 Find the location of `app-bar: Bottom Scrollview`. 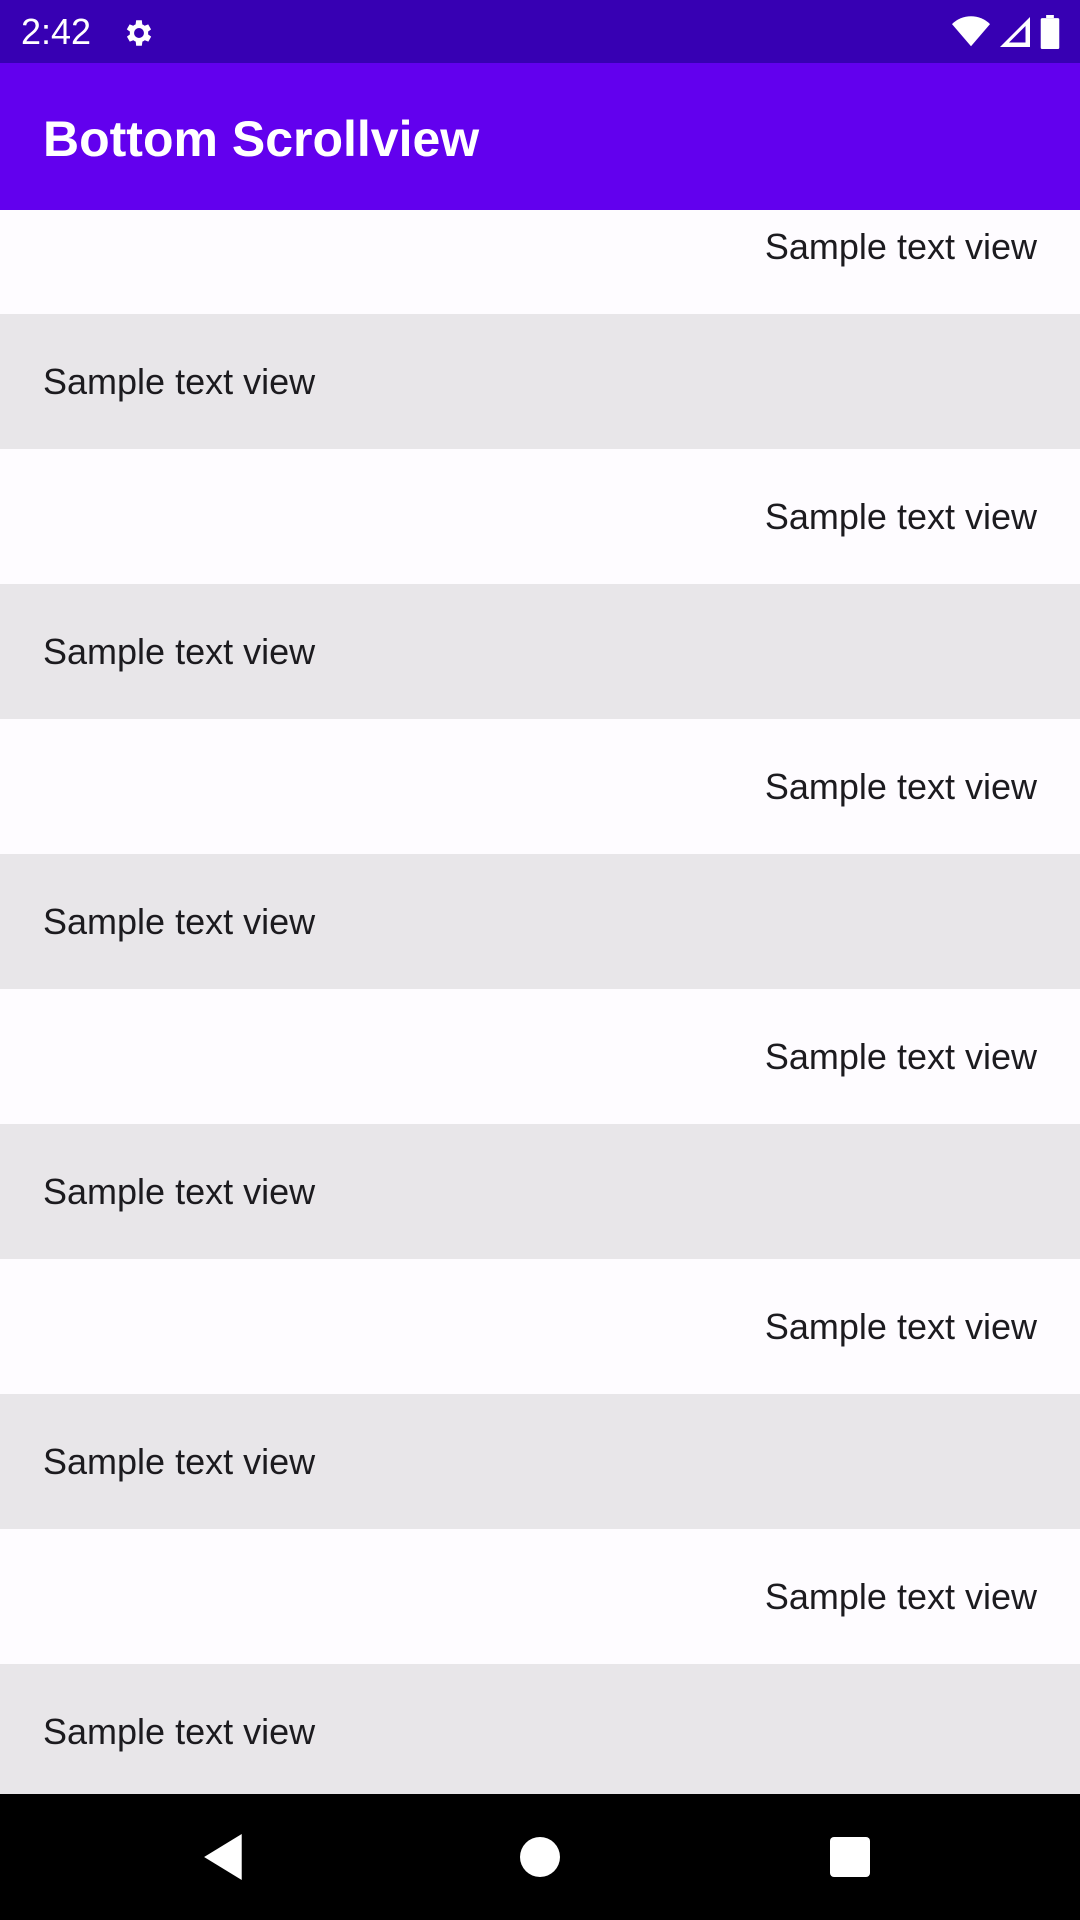

app-bar: Bottom Scrollview is located at coordinates (540, 136).